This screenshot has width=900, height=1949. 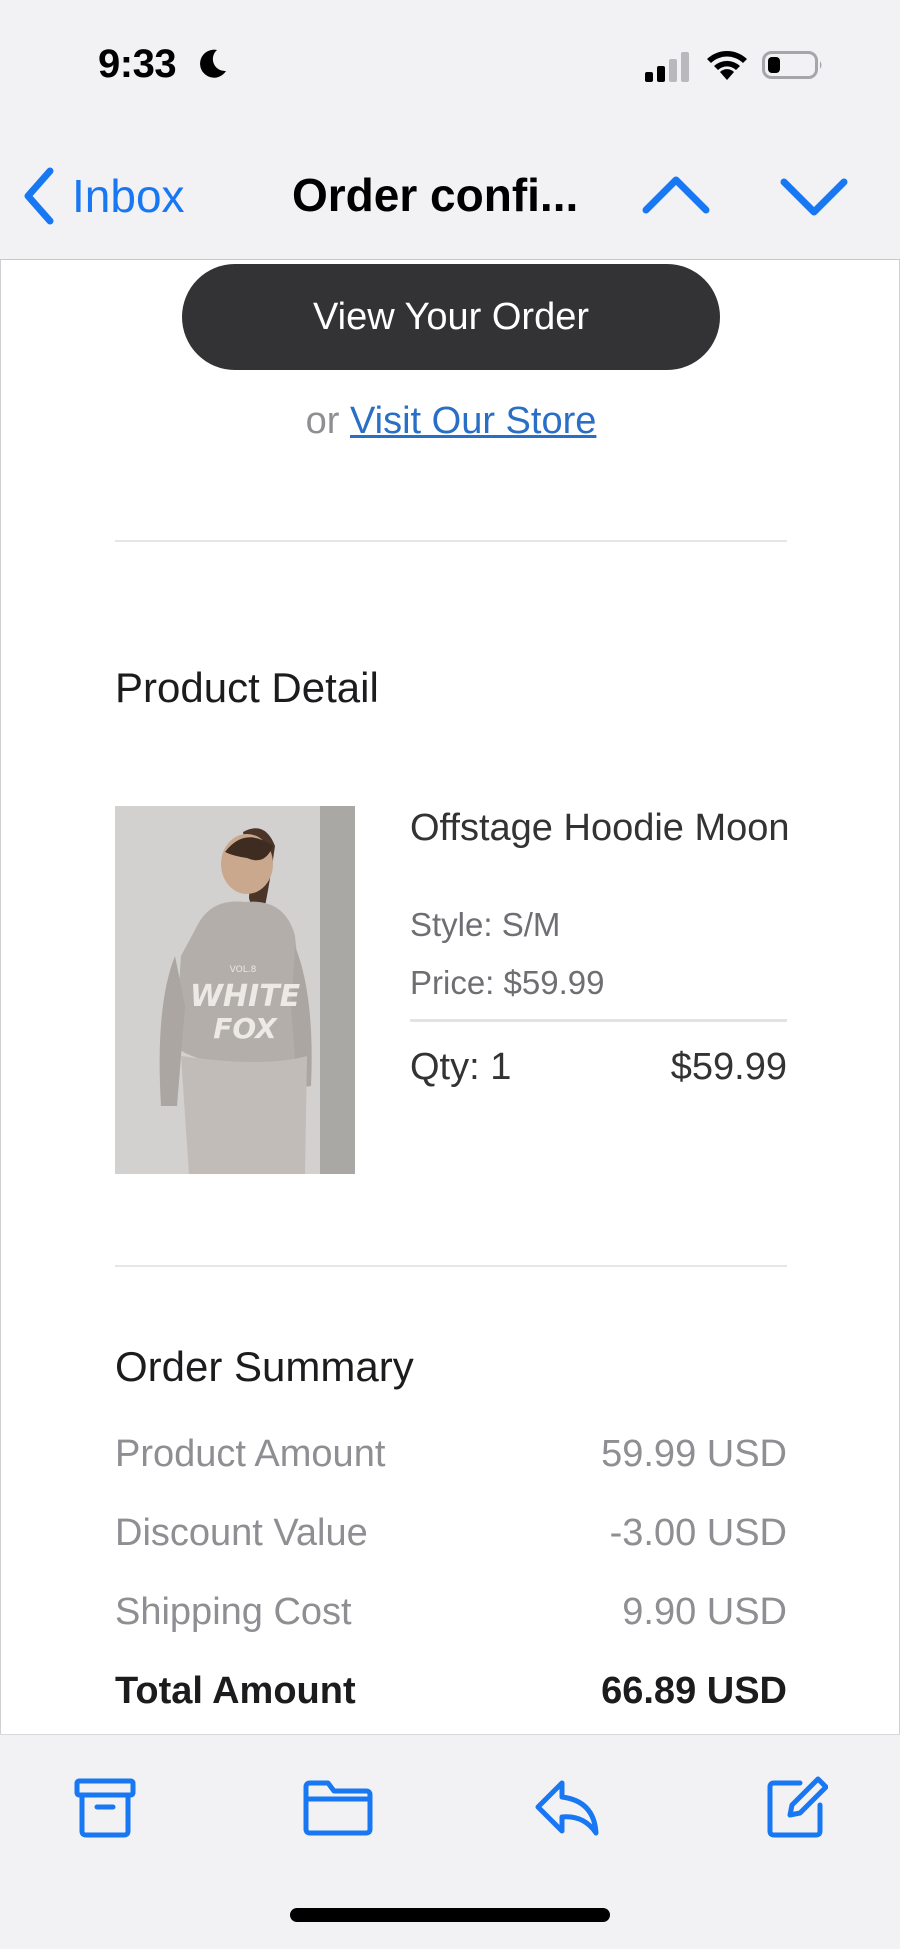 I want to click on product-style: Style: S/M, so click(x=485, y=924).